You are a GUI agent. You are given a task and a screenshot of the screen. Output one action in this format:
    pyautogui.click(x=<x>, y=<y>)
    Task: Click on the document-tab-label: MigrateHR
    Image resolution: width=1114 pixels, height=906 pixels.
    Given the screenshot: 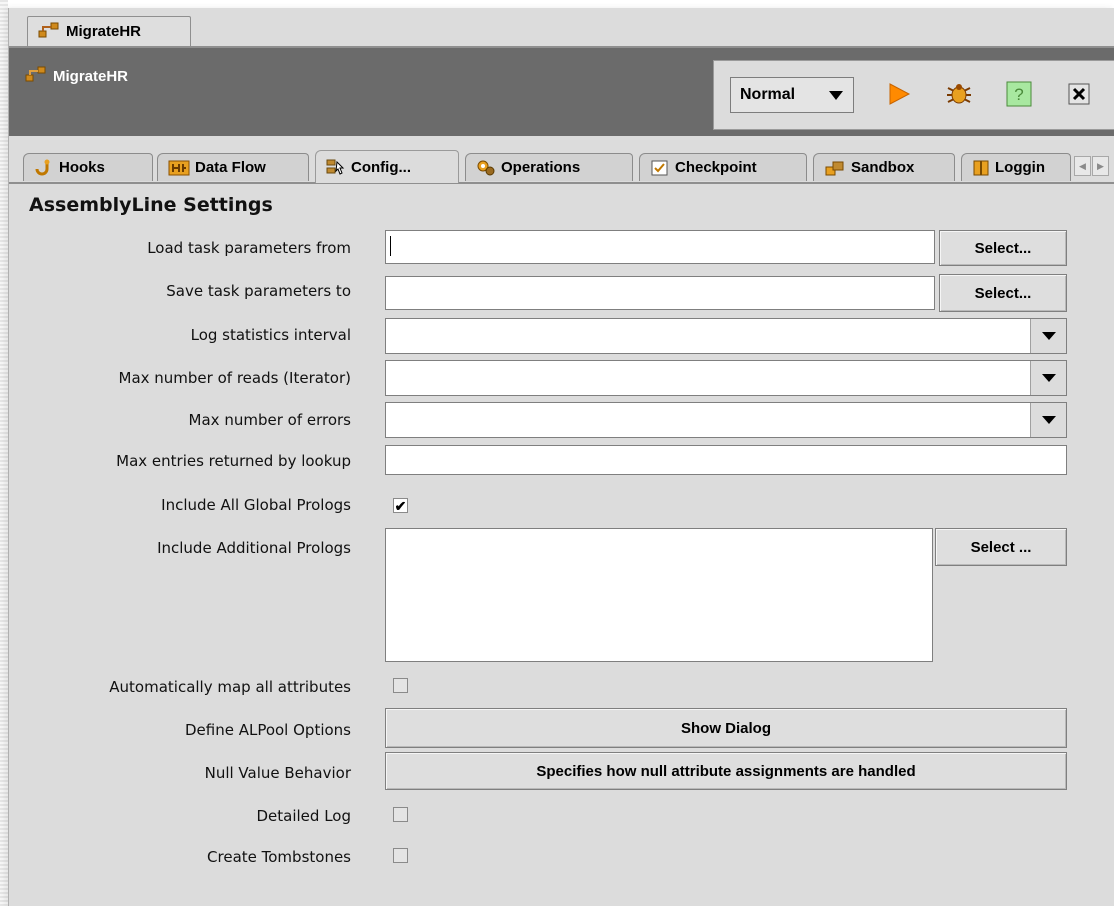 What is the action you would take?
    pyautogui.click(x=104, y=31)
    